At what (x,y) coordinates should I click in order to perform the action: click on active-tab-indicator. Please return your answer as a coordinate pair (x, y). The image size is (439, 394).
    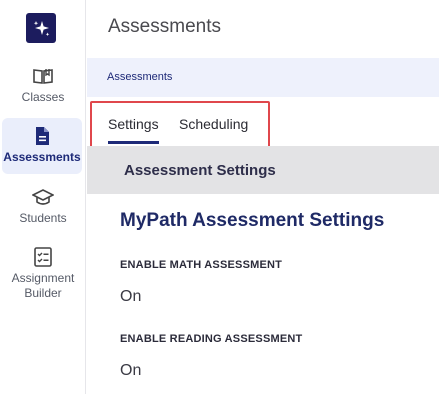
    Looking at the image, I should click on (133, 142).